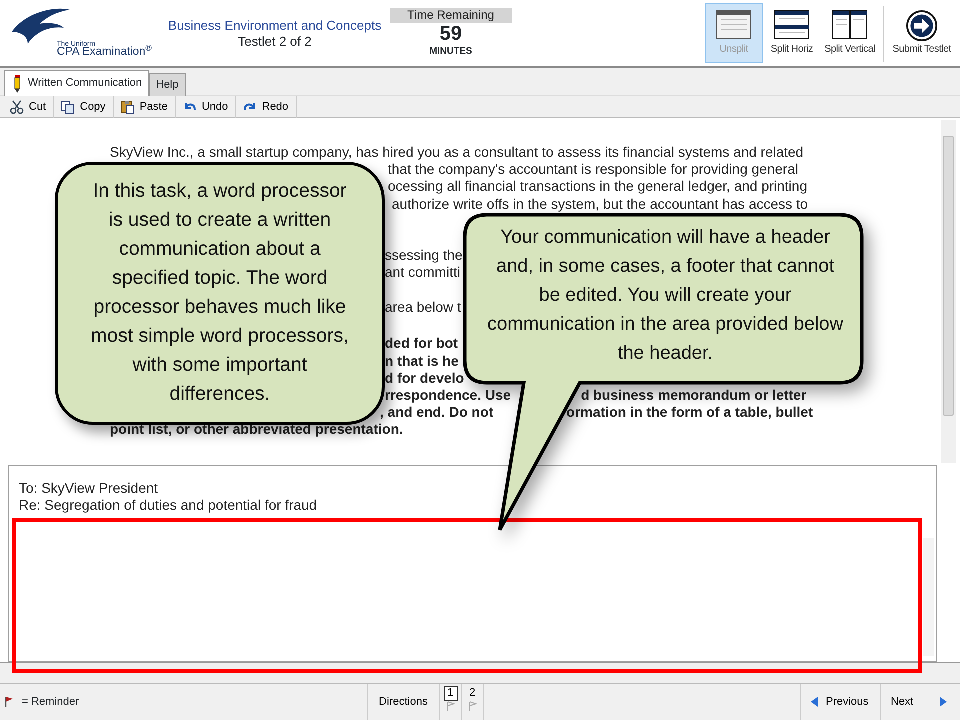  What do you see at coordinates (840, 702) in the screenshot?
I see `previous-button: Previous` at bounding box center [840, 702].